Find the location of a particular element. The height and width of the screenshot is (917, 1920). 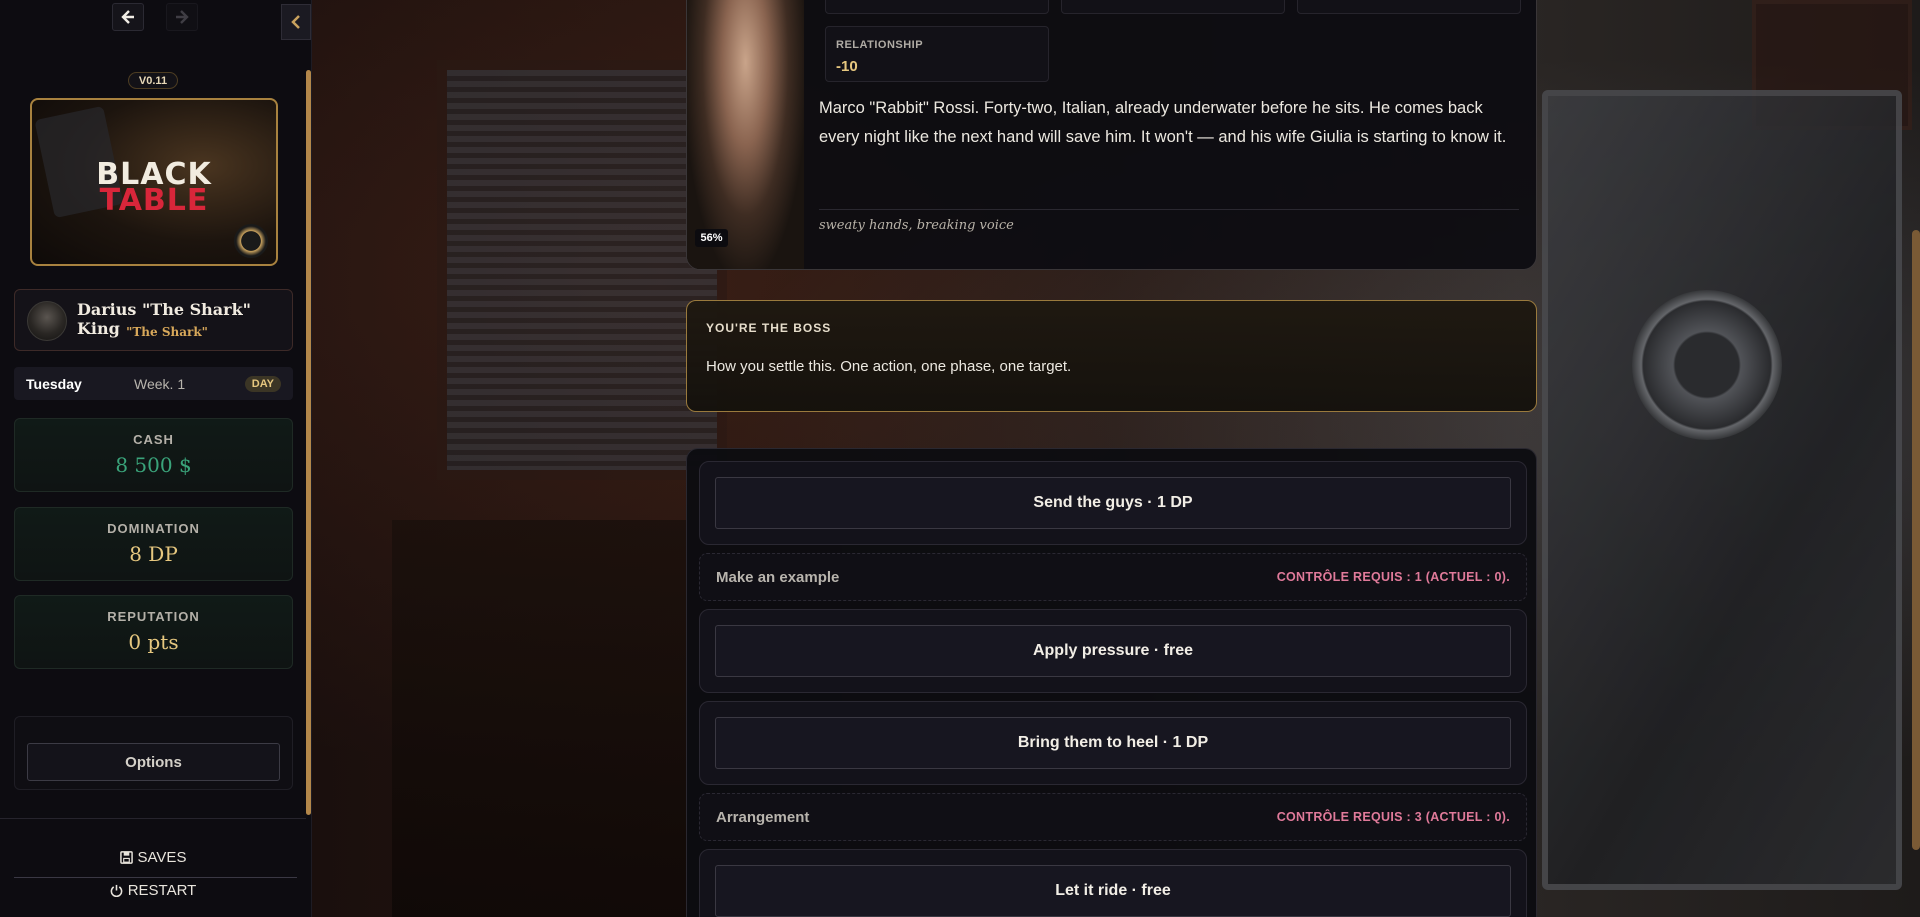

stat-label: REPUTATION is located at coordinates (153, 616).